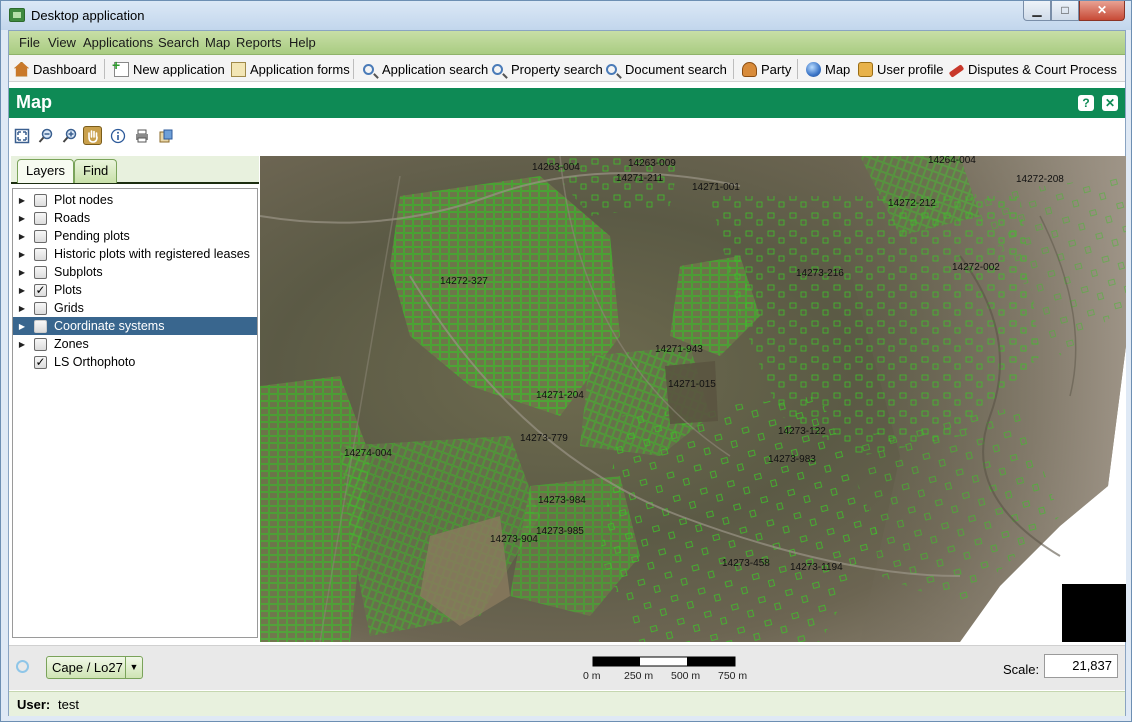  Describe the element at coordinates (135, 236) in the screenshot. I see `layer-item: ▶ Pending plots` at that location.